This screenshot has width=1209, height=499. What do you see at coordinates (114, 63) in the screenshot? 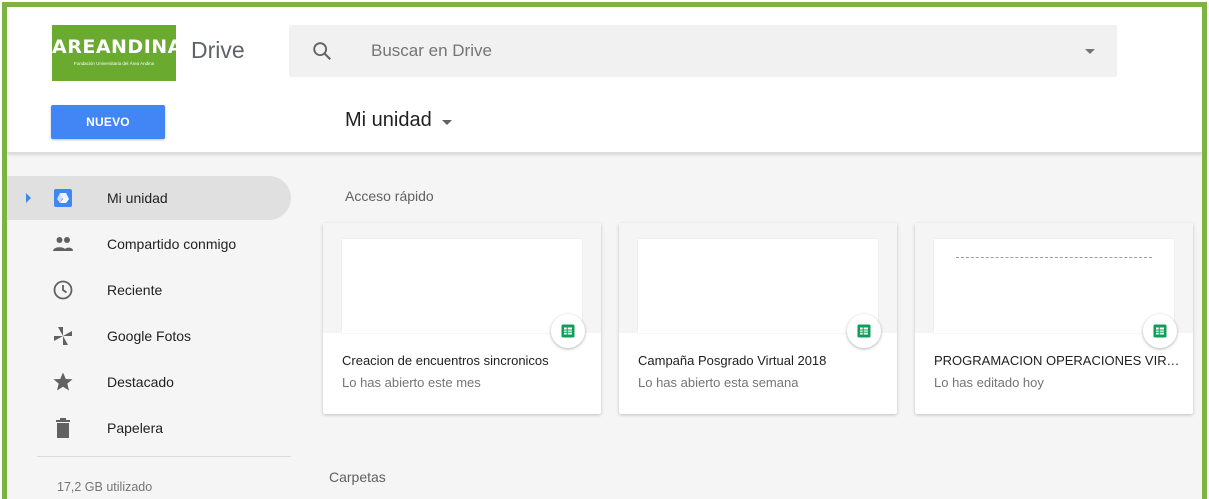
I see `logo-subtext: Fundación Universitaria del Área Andina` at bounding box center [114, 63].